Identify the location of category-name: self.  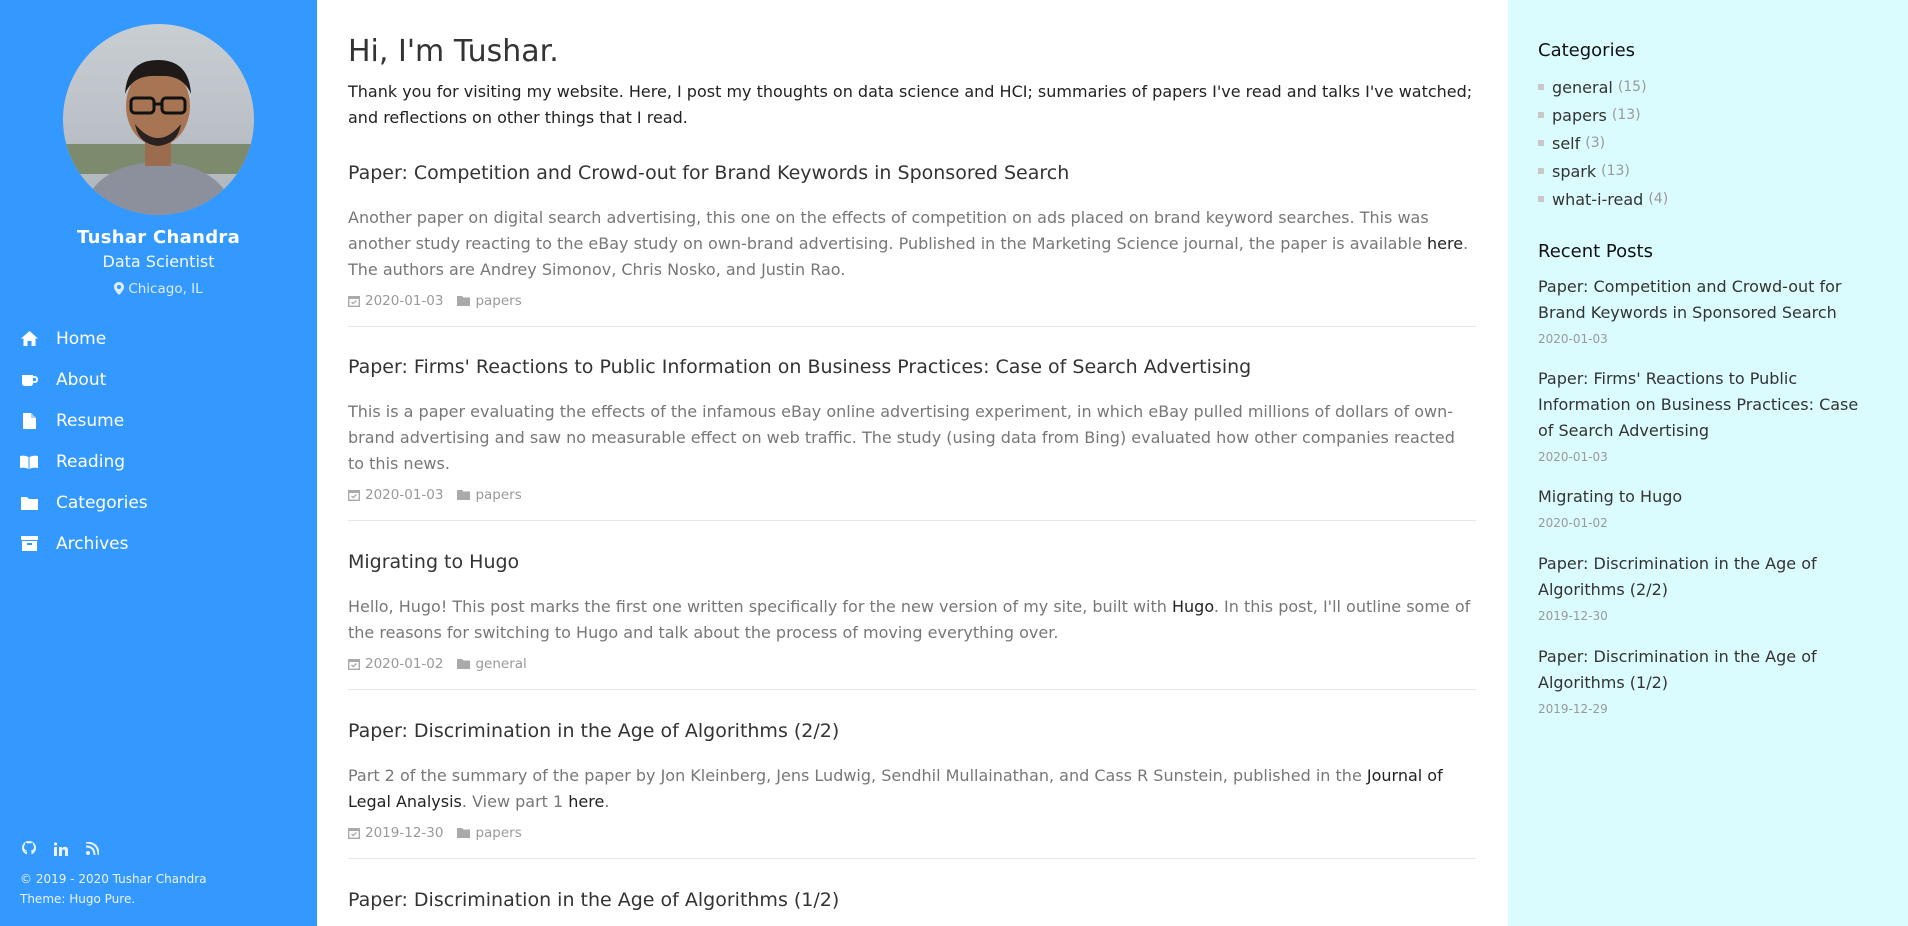
(1566, 143).